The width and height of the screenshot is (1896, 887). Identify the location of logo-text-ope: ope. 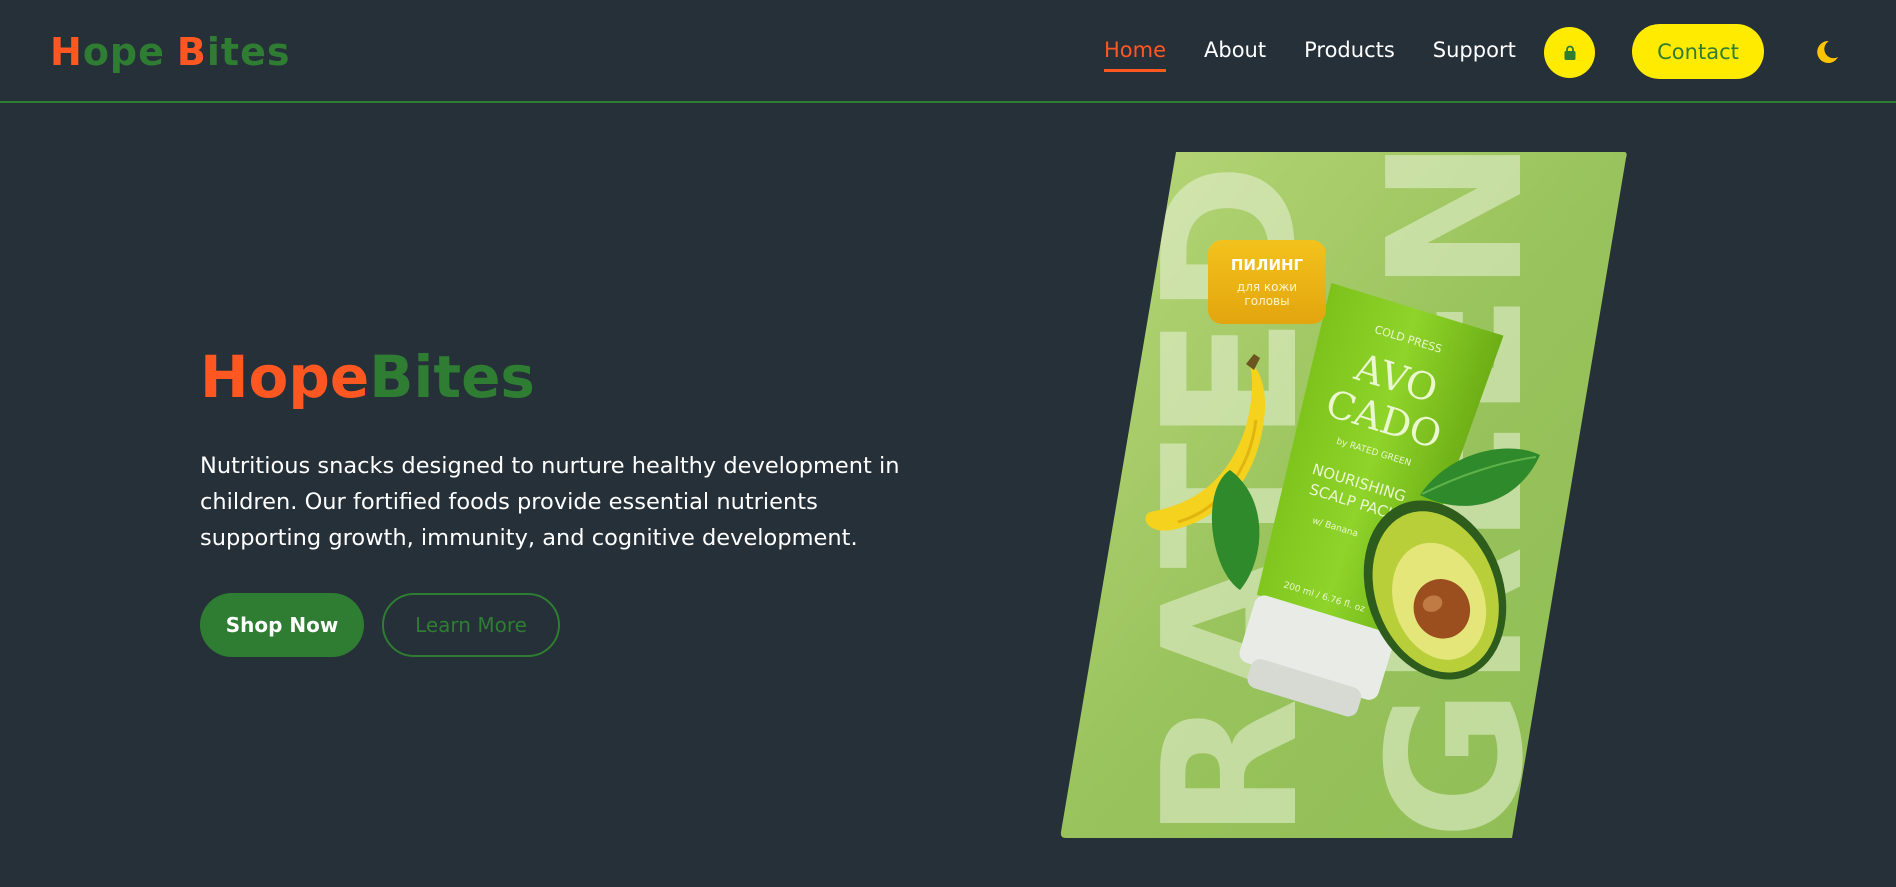
(123, 52).